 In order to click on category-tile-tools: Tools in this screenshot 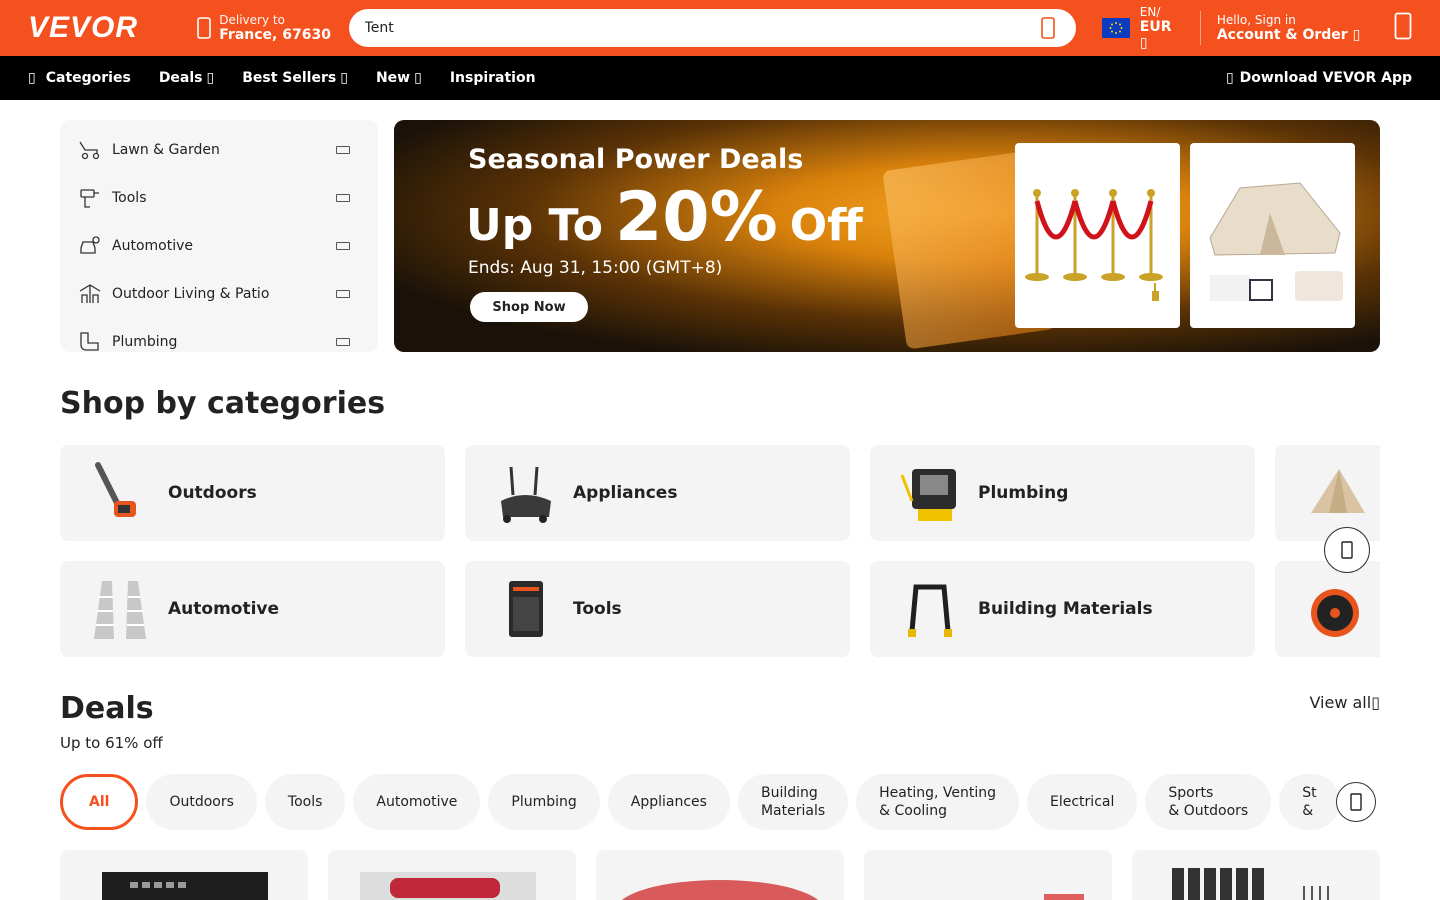, I will do `click(657, 609)`.